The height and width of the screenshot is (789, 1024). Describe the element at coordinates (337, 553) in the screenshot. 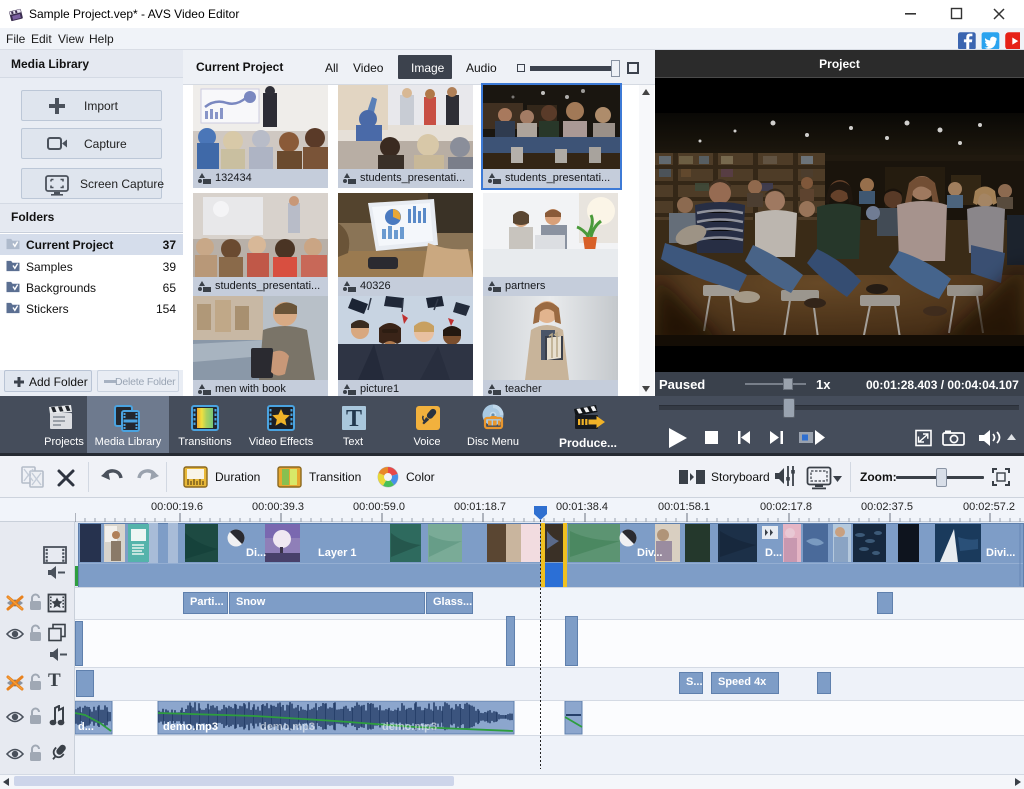

I see `svg-text: Layer 1` at that location.